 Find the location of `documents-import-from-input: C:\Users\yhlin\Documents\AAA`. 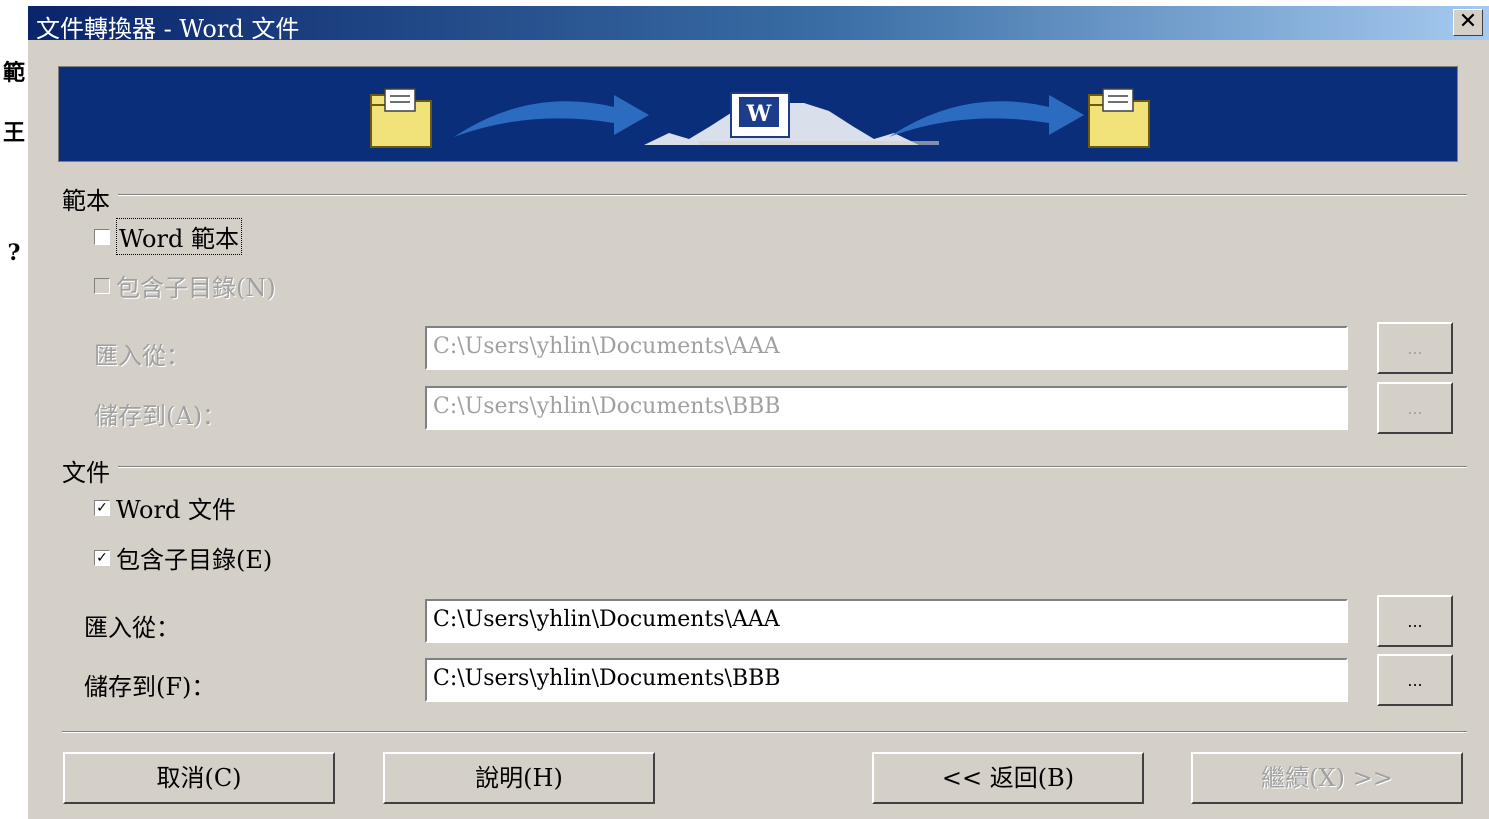

documents-import-from-input: C:\Users\yhlin\Documents\AAA is located at coordinates (886, 621).